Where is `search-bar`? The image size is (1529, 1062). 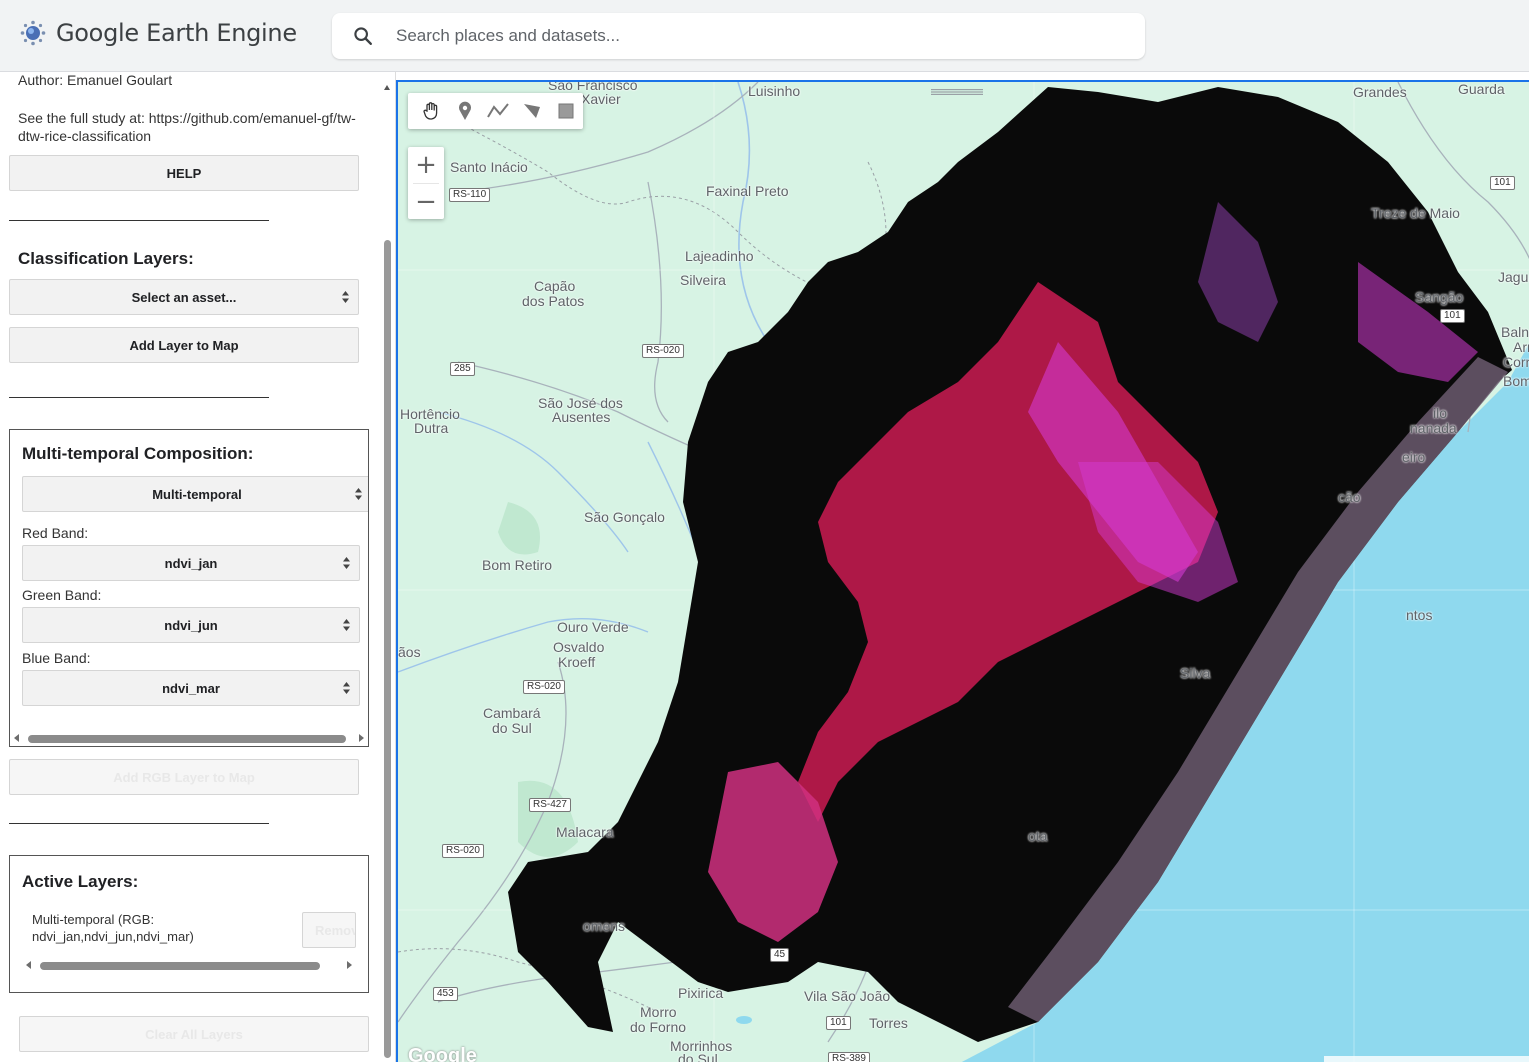 search-bar is located at coordinates (738, 36).